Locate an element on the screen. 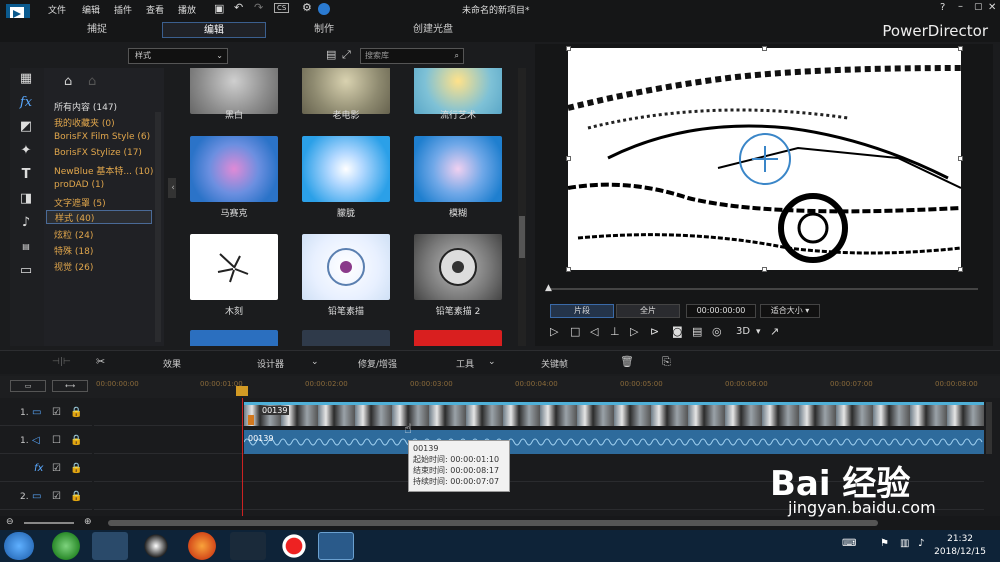 Image resolution: width=1000 pixels, height=562 pixels. tools-button: 工具 is located at coordinates (465, 363).